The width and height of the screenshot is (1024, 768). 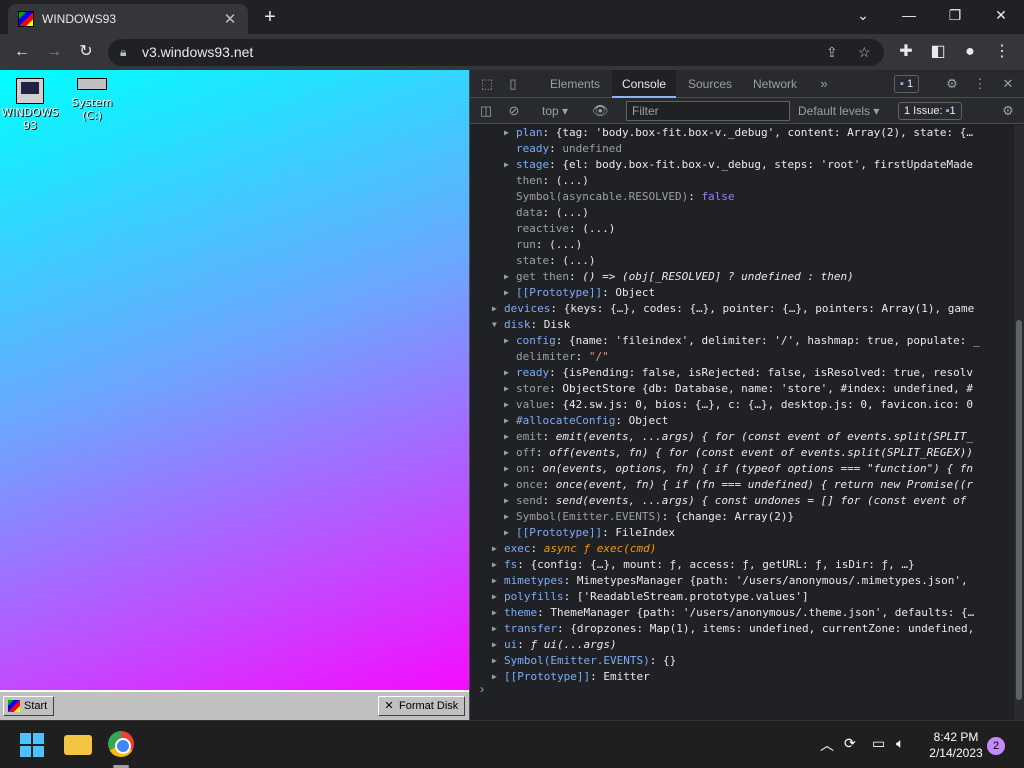 What do you see at coordinates (1008, 111) in the screenshot?
I see `console-settings-icon: ⚙` at bounding box center [1008, 111].